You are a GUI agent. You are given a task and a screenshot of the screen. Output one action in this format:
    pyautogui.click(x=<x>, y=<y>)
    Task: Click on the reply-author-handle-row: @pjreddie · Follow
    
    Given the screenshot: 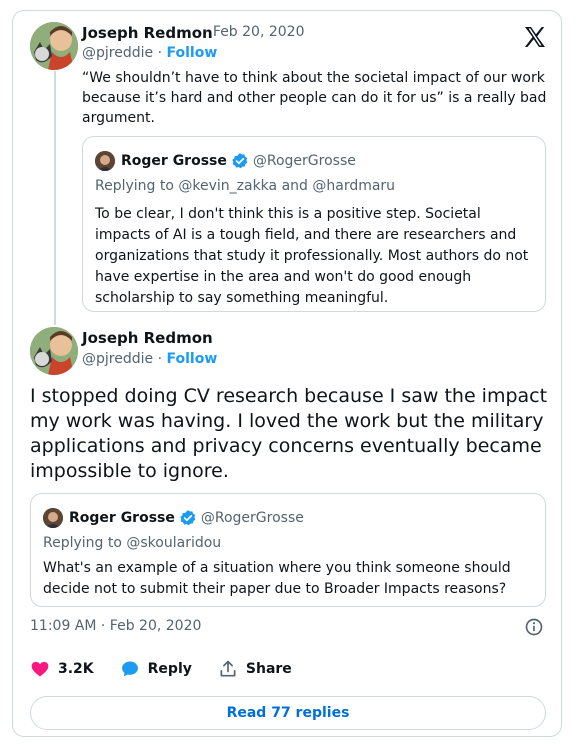 What is the action you would take?
    pyautogui.click(x=149, y=359)
    